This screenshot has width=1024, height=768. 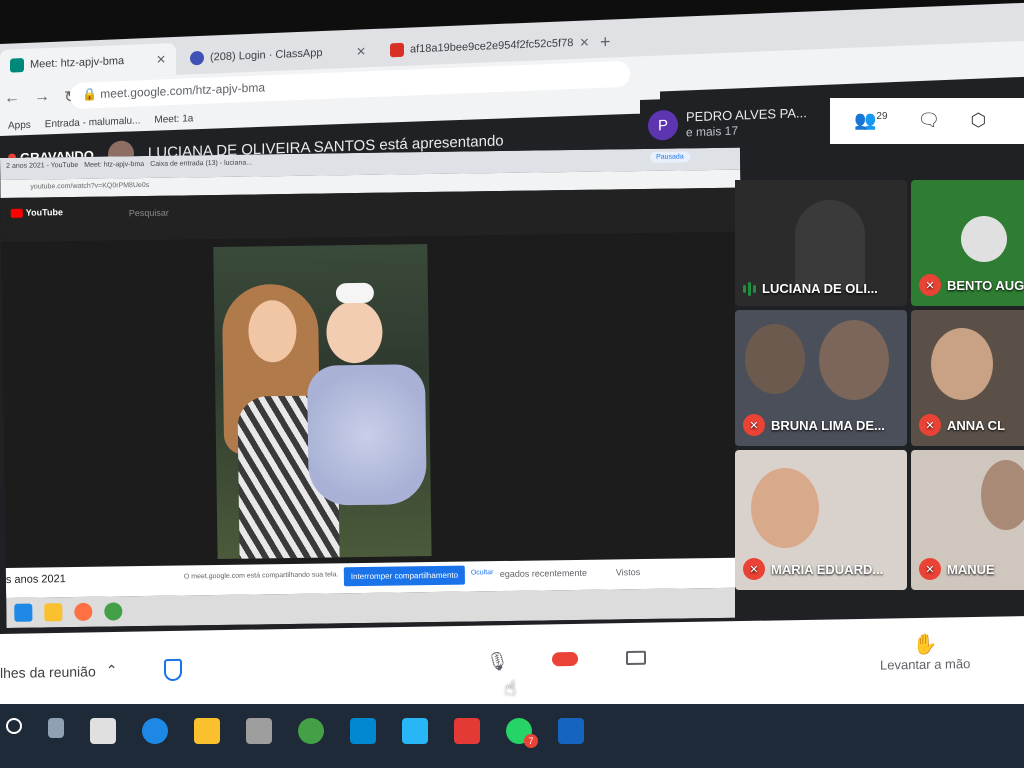 I want to click on back-arrow-icon: ←, so click(x=12, y=99).